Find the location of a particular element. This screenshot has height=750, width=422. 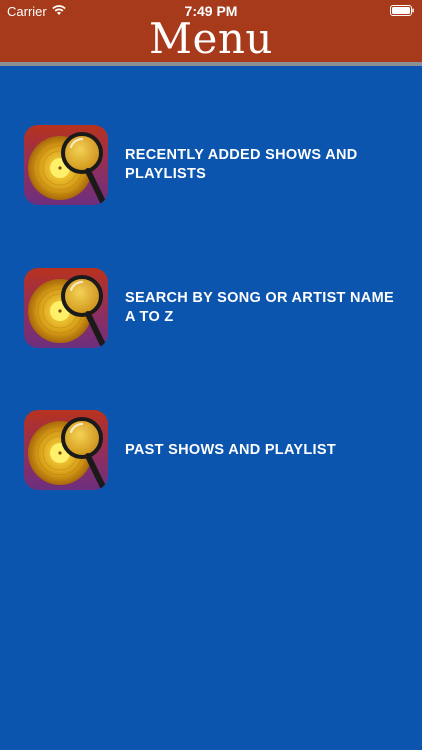

menu-item-label: RECENTLY ADDED SHOWS AND PLAYLISTS is located at coordinates (241, 164).